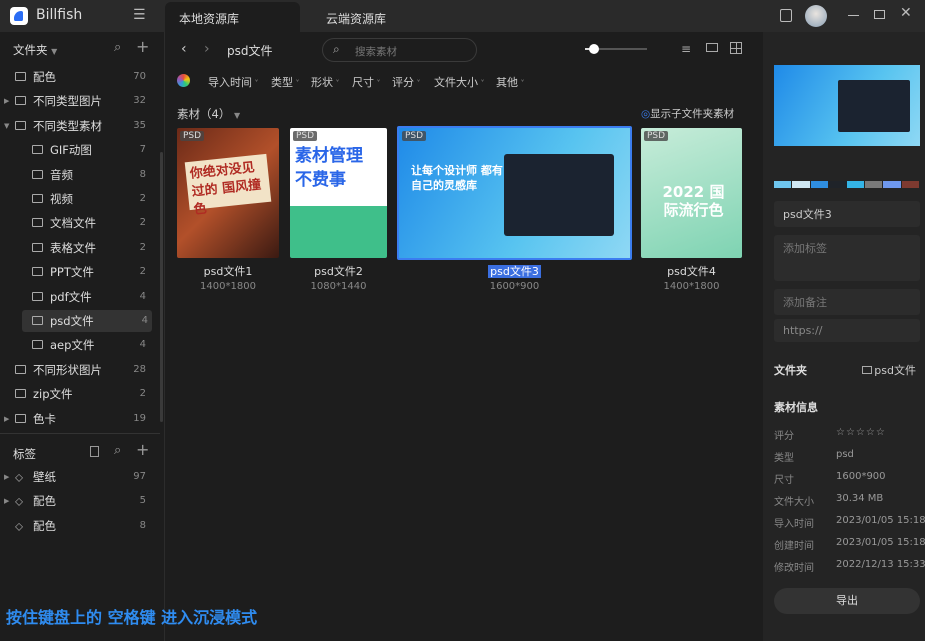 Image resolution: width=925 pixels, height=641 pixels. Describe the element at coordinates (514, 193) in the screenshot. I see `asset-thumbnail-selected: 让每个设计师 都有自己的灵感库 PSD` at that location.